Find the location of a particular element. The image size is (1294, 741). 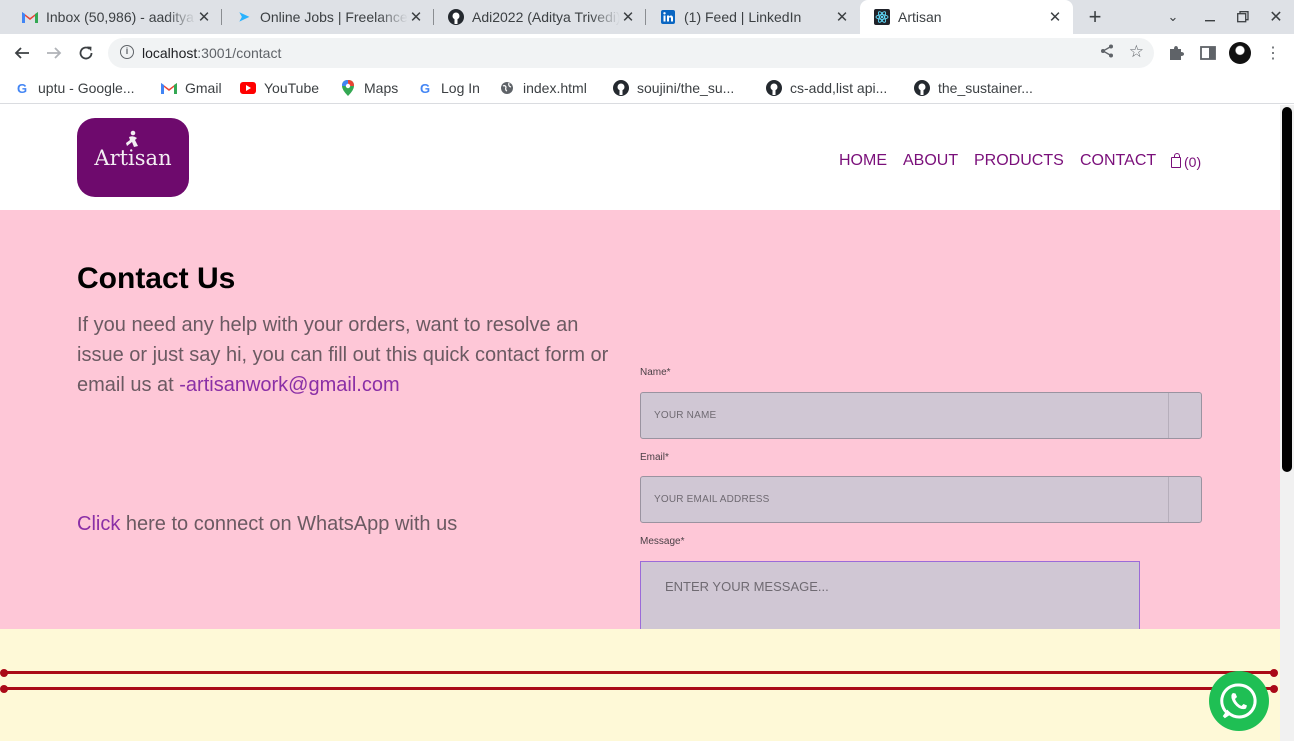

browser-tab-freelancer: ➤ Online Jobs | Freelancer ✕ is located at coordinates (328, 17).